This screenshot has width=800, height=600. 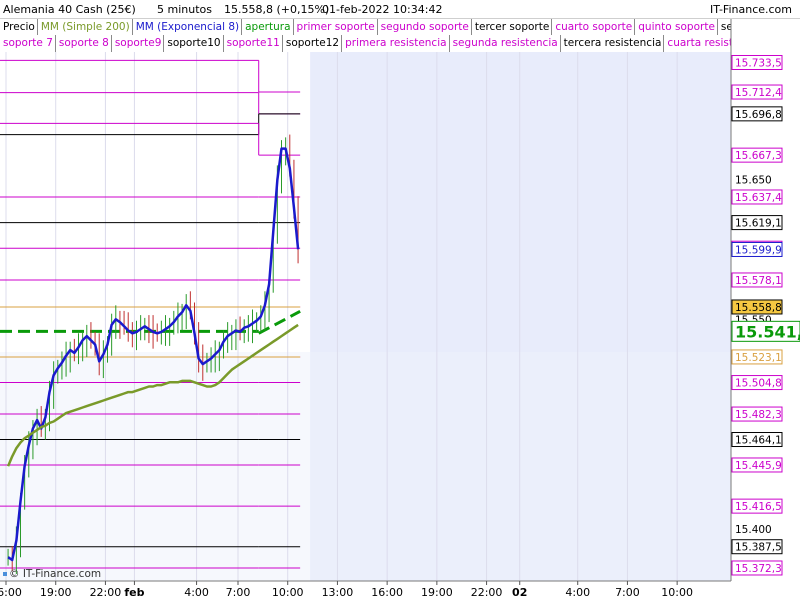 I want to click on price-label: 15.523,1, so click(x=758, y=358).